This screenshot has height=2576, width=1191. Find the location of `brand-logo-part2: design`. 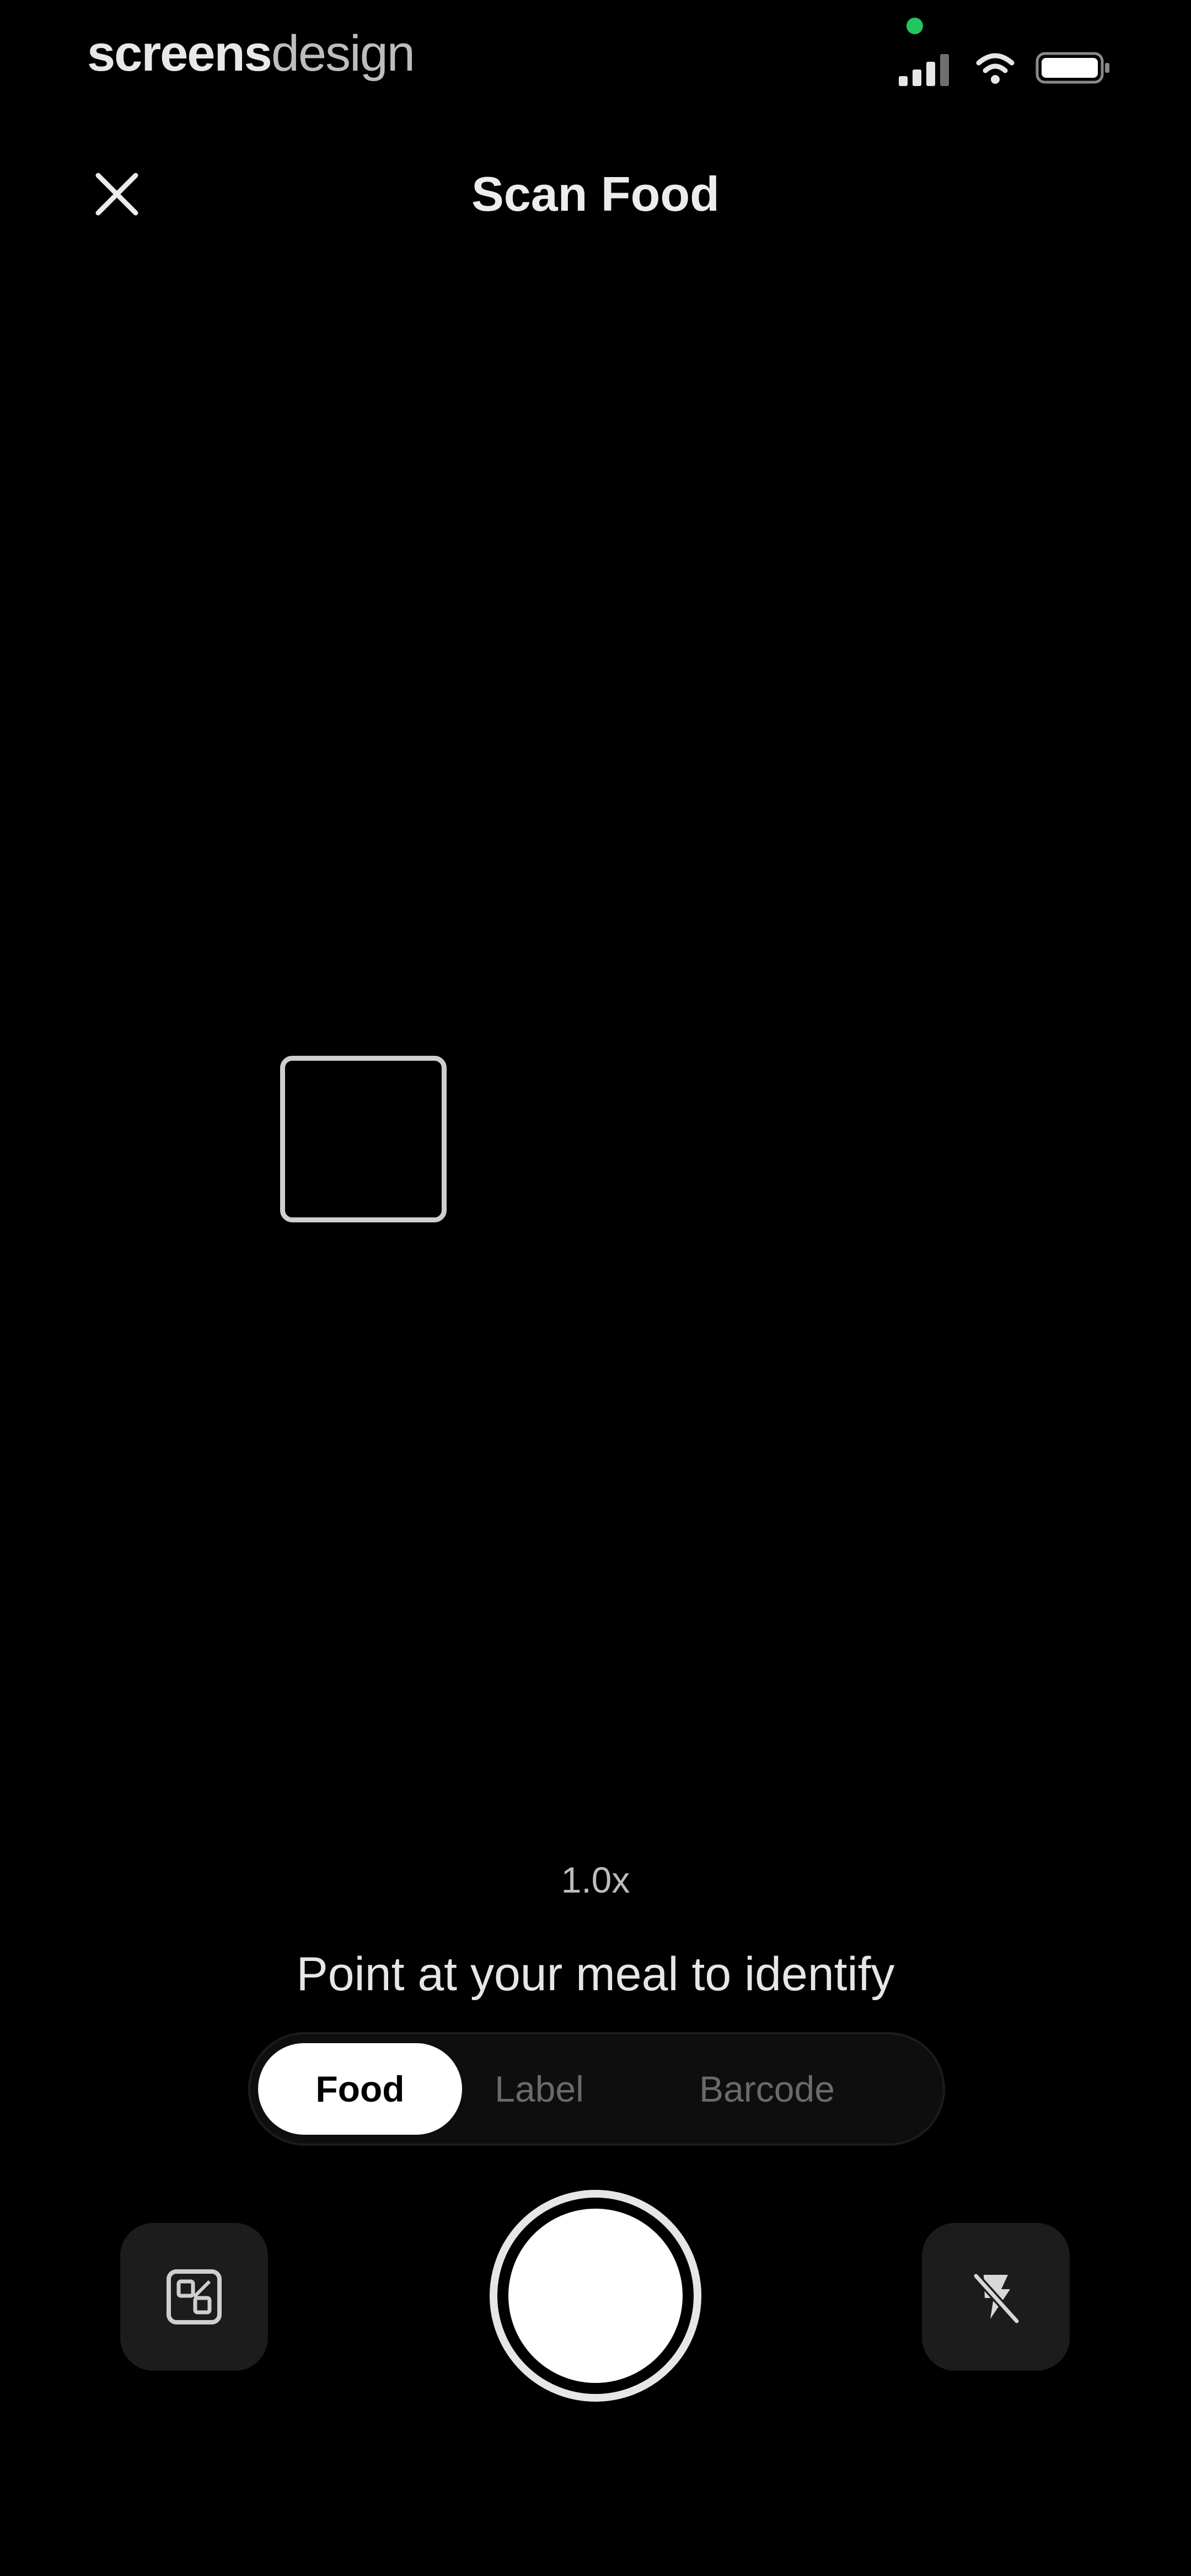

brand-logo-part2: design is located at coordinates (343, 53).